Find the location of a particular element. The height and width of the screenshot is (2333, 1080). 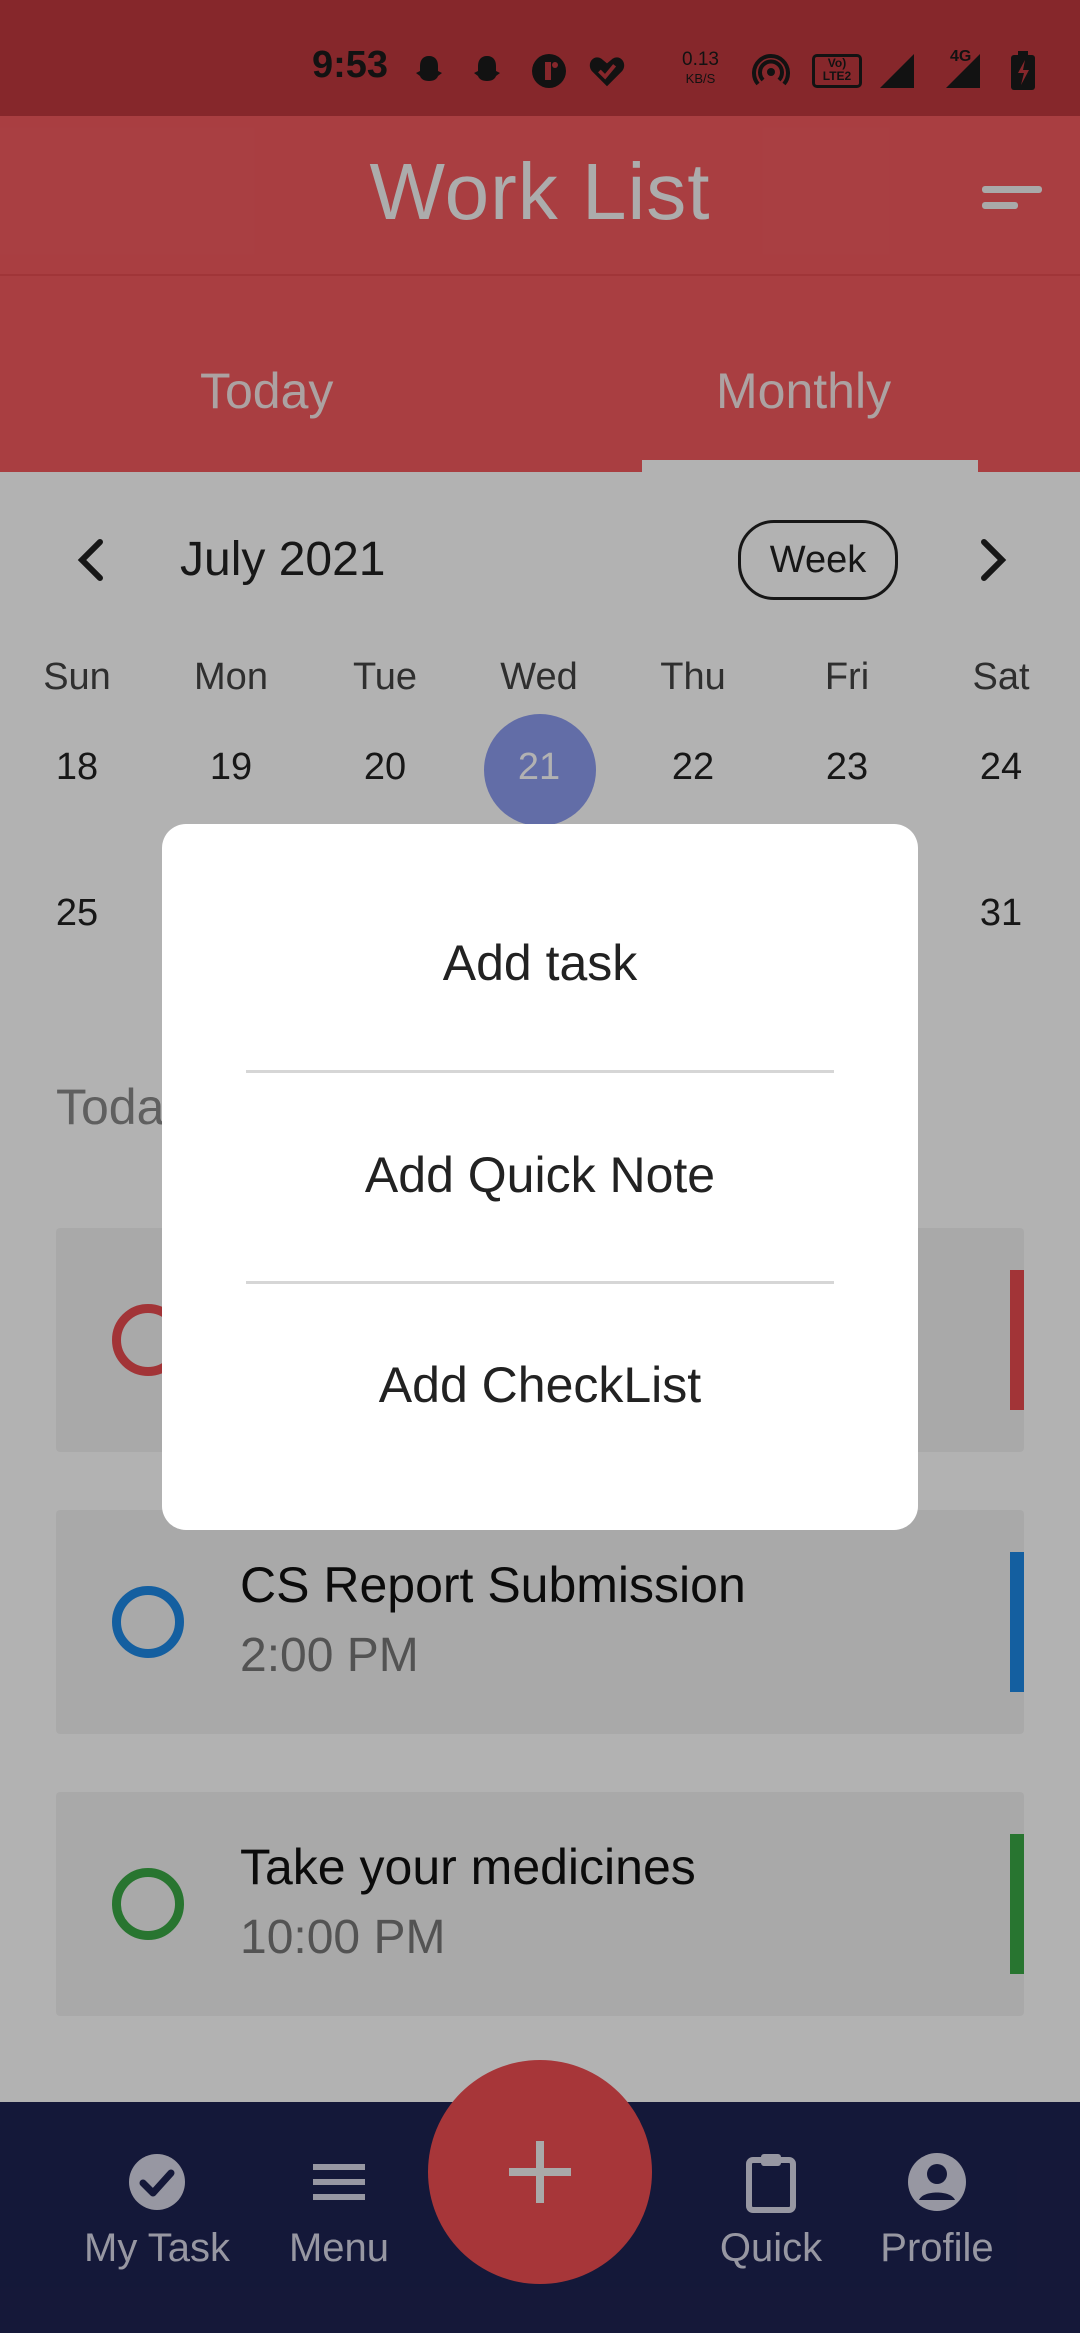

add-task-option: Add task is located at coordinates (540, 963).